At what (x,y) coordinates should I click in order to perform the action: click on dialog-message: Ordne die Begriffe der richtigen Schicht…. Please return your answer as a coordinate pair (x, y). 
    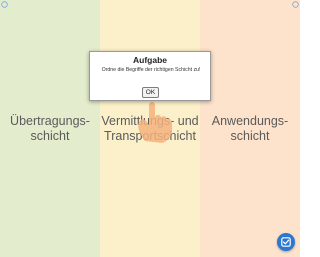
    Looking at the image, I should click on (151, 70).